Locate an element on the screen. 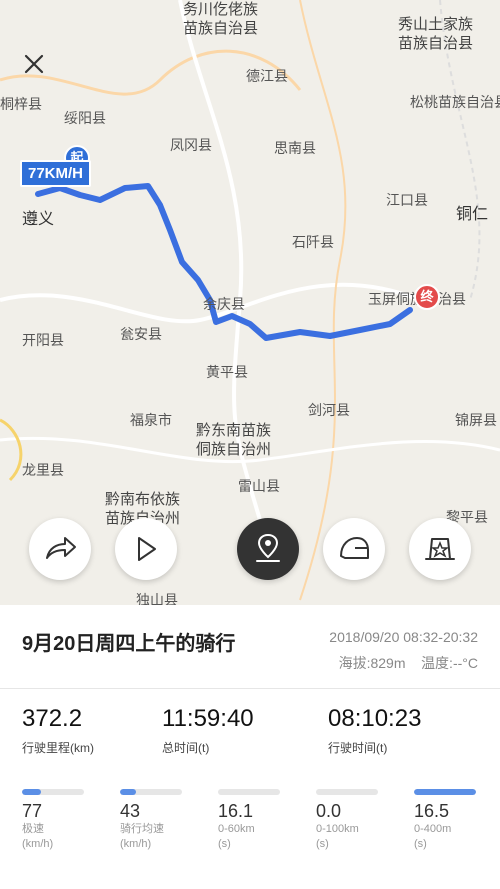 The height and width of the screenshot is (889, 500). metric-avg-speed: 43 骑行均速 (km/h) is located at coordinates (155, 820).